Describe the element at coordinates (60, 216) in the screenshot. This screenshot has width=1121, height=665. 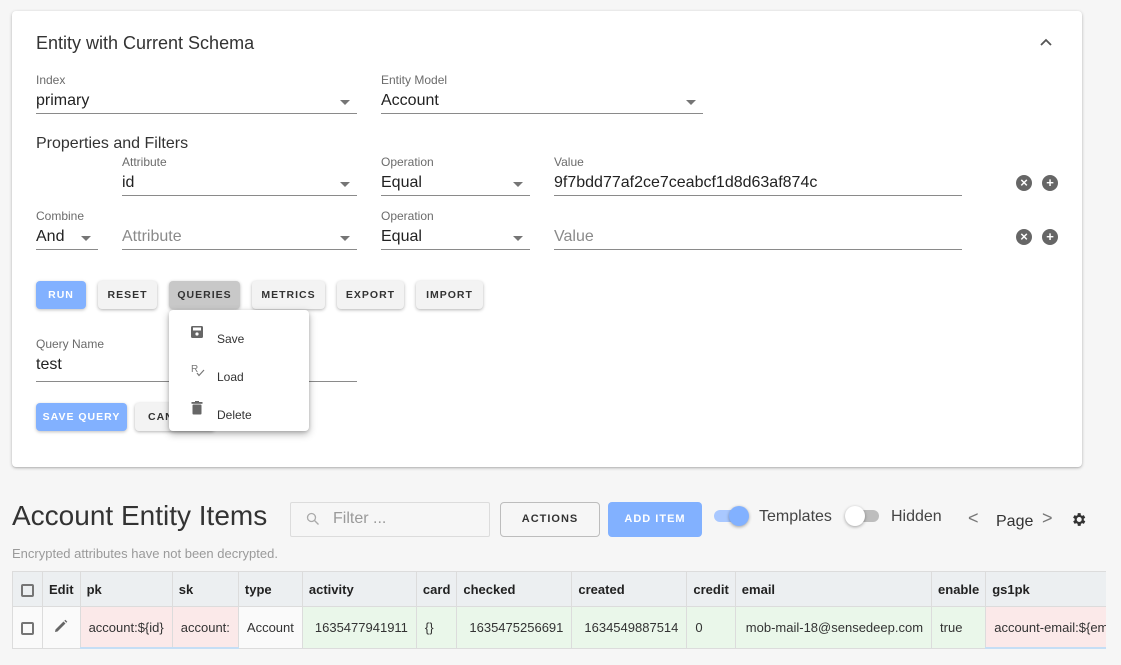
I see `combine-label: Combine` at that location.